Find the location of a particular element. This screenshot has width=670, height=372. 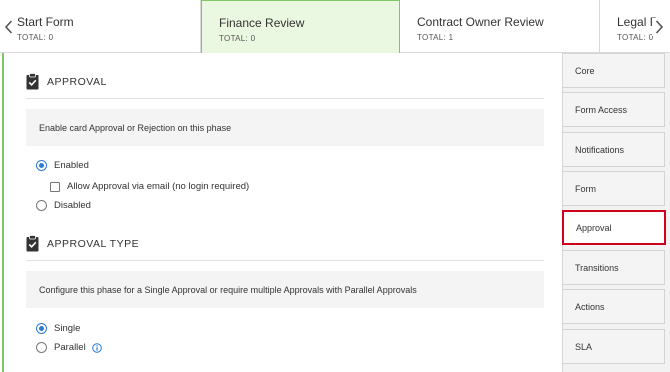

approval-section-header: APPROVAL is located at coordinates (66, 81).